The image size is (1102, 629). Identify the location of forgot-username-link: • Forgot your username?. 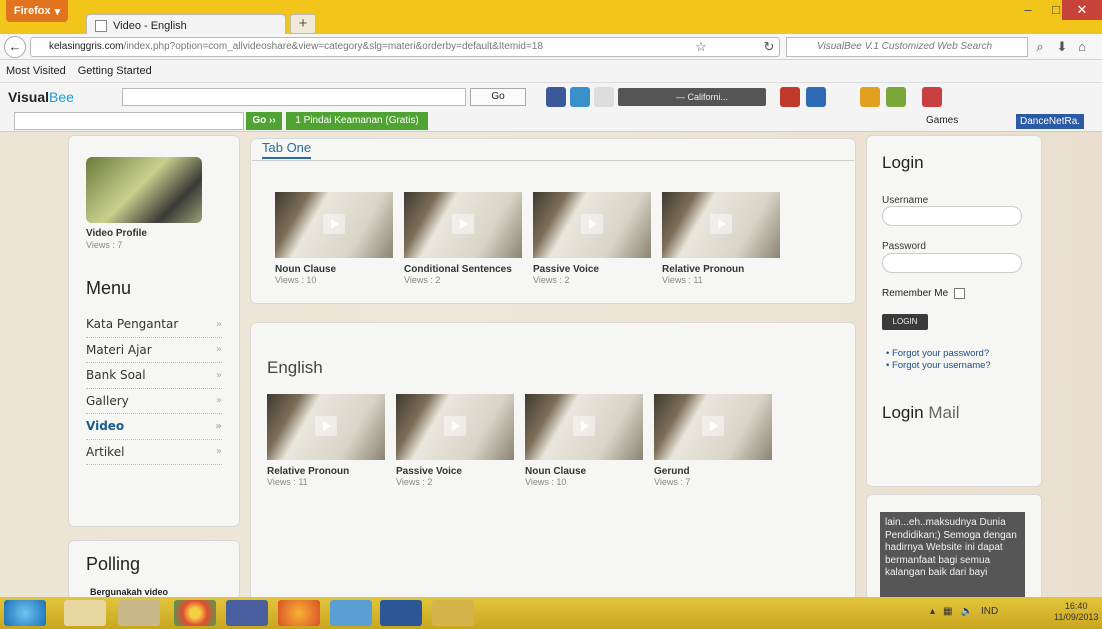
(938, 365).